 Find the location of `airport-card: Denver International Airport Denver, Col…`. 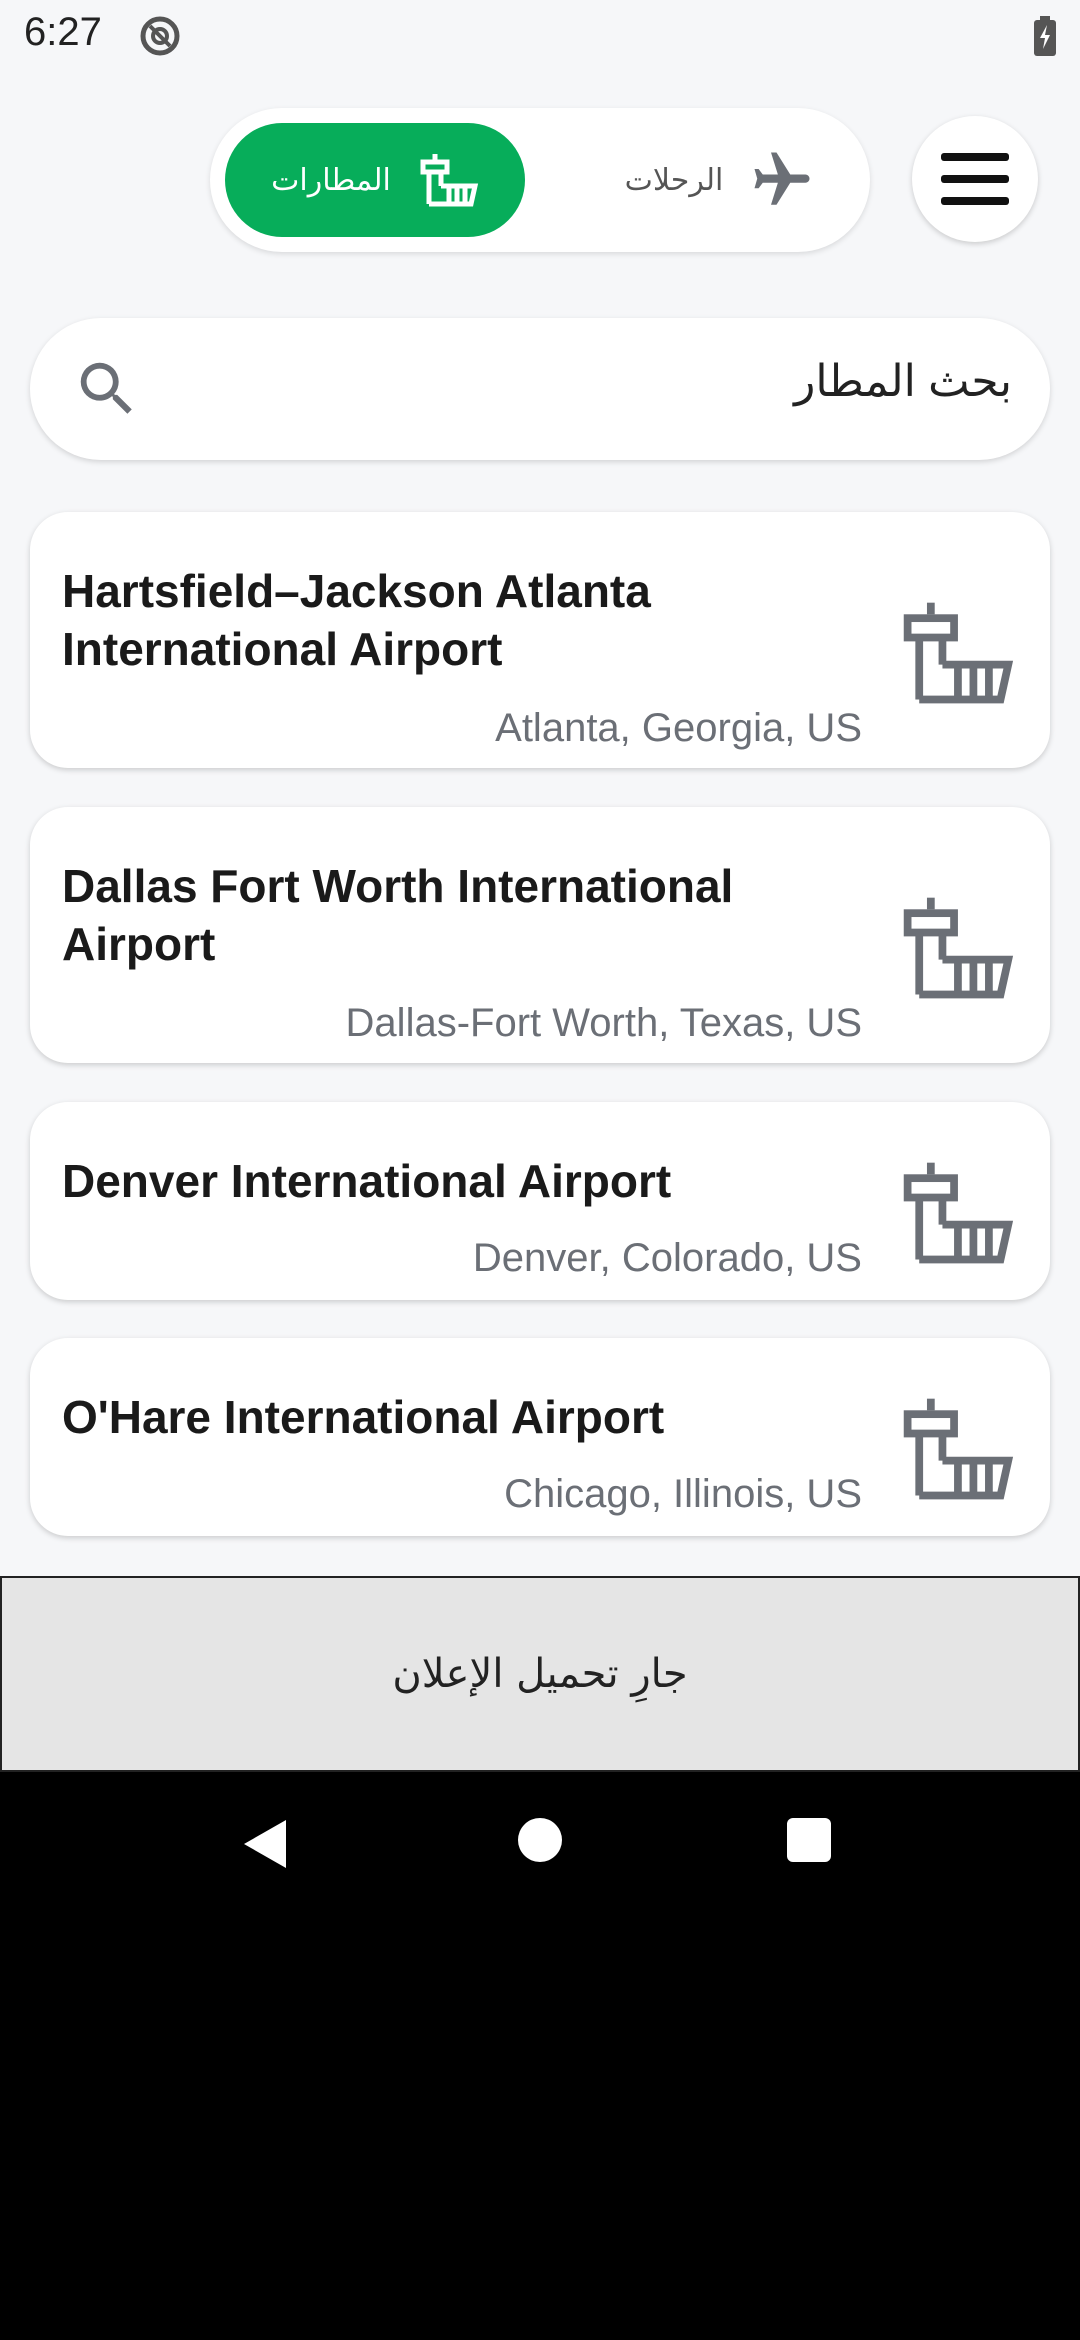

airport-card: Denver International Airport Denver, Col… is located at coordinates (540, 1201).